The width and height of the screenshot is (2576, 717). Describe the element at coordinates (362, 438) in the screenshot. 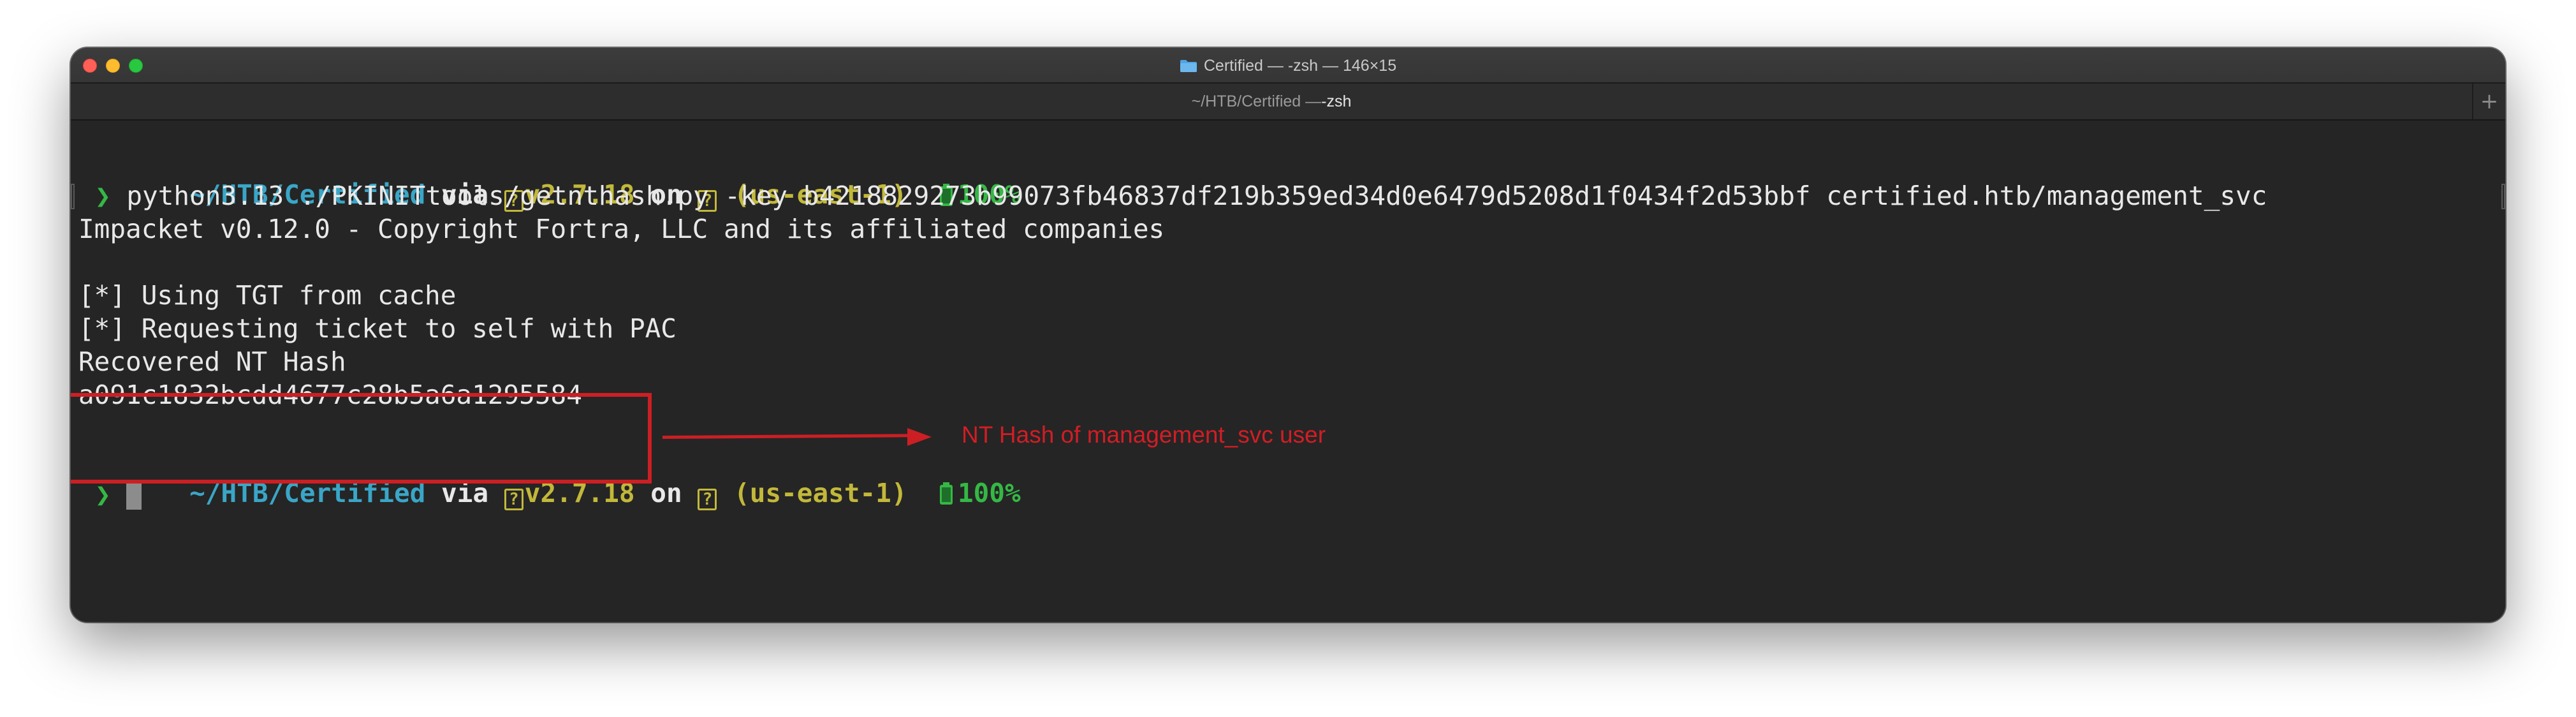

I see `highlight-box` at that location.